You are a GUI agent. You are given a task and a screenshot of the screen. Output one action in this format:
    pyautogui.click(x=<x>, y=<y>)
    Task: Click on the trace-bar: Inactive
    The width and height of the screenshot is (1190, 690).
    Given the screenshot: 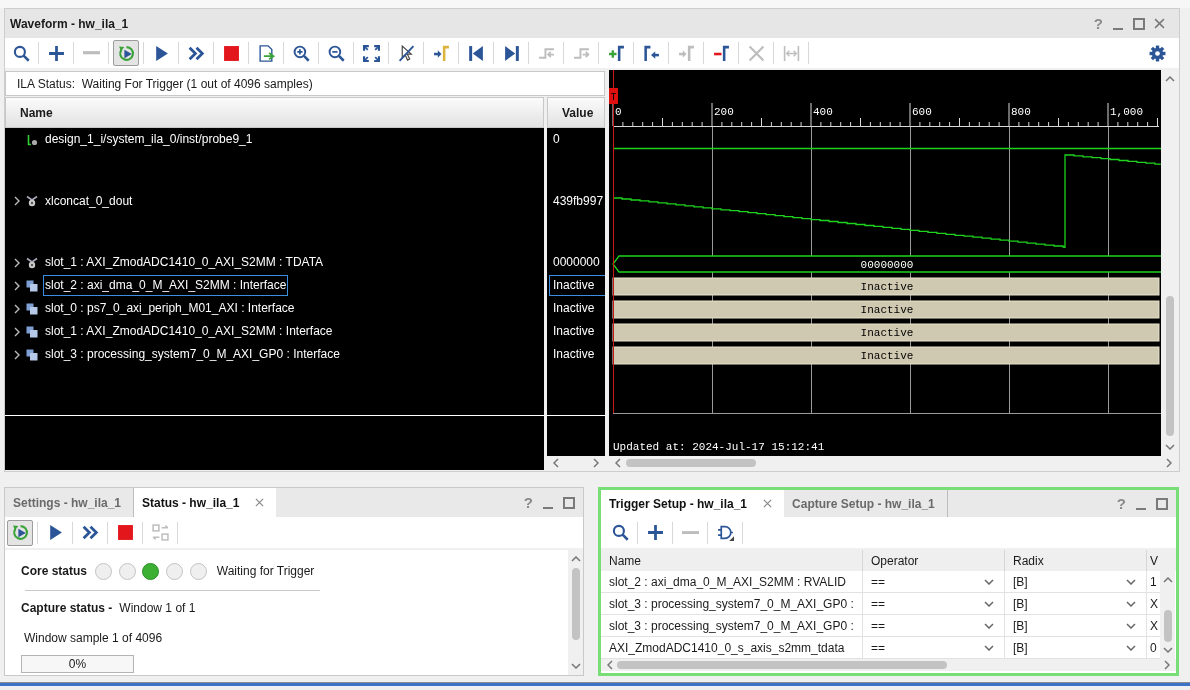 What is the action you would take?
    pyautogui.click(x=886, y=309)
    